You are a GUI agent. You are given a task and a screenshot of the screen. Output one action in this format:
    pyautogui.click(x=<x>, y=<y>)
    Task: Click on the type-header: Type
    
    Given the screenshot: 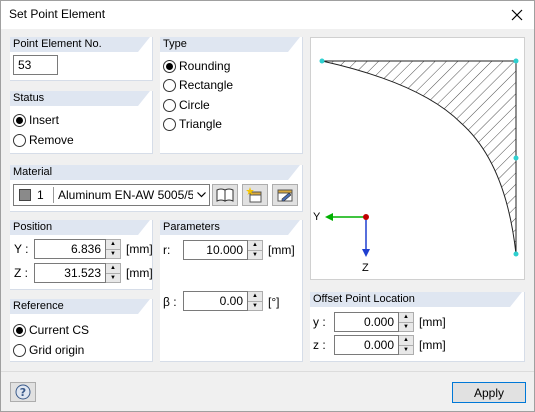 What is the action you would take?
    pyautogui.click(x=230, y=44)
    